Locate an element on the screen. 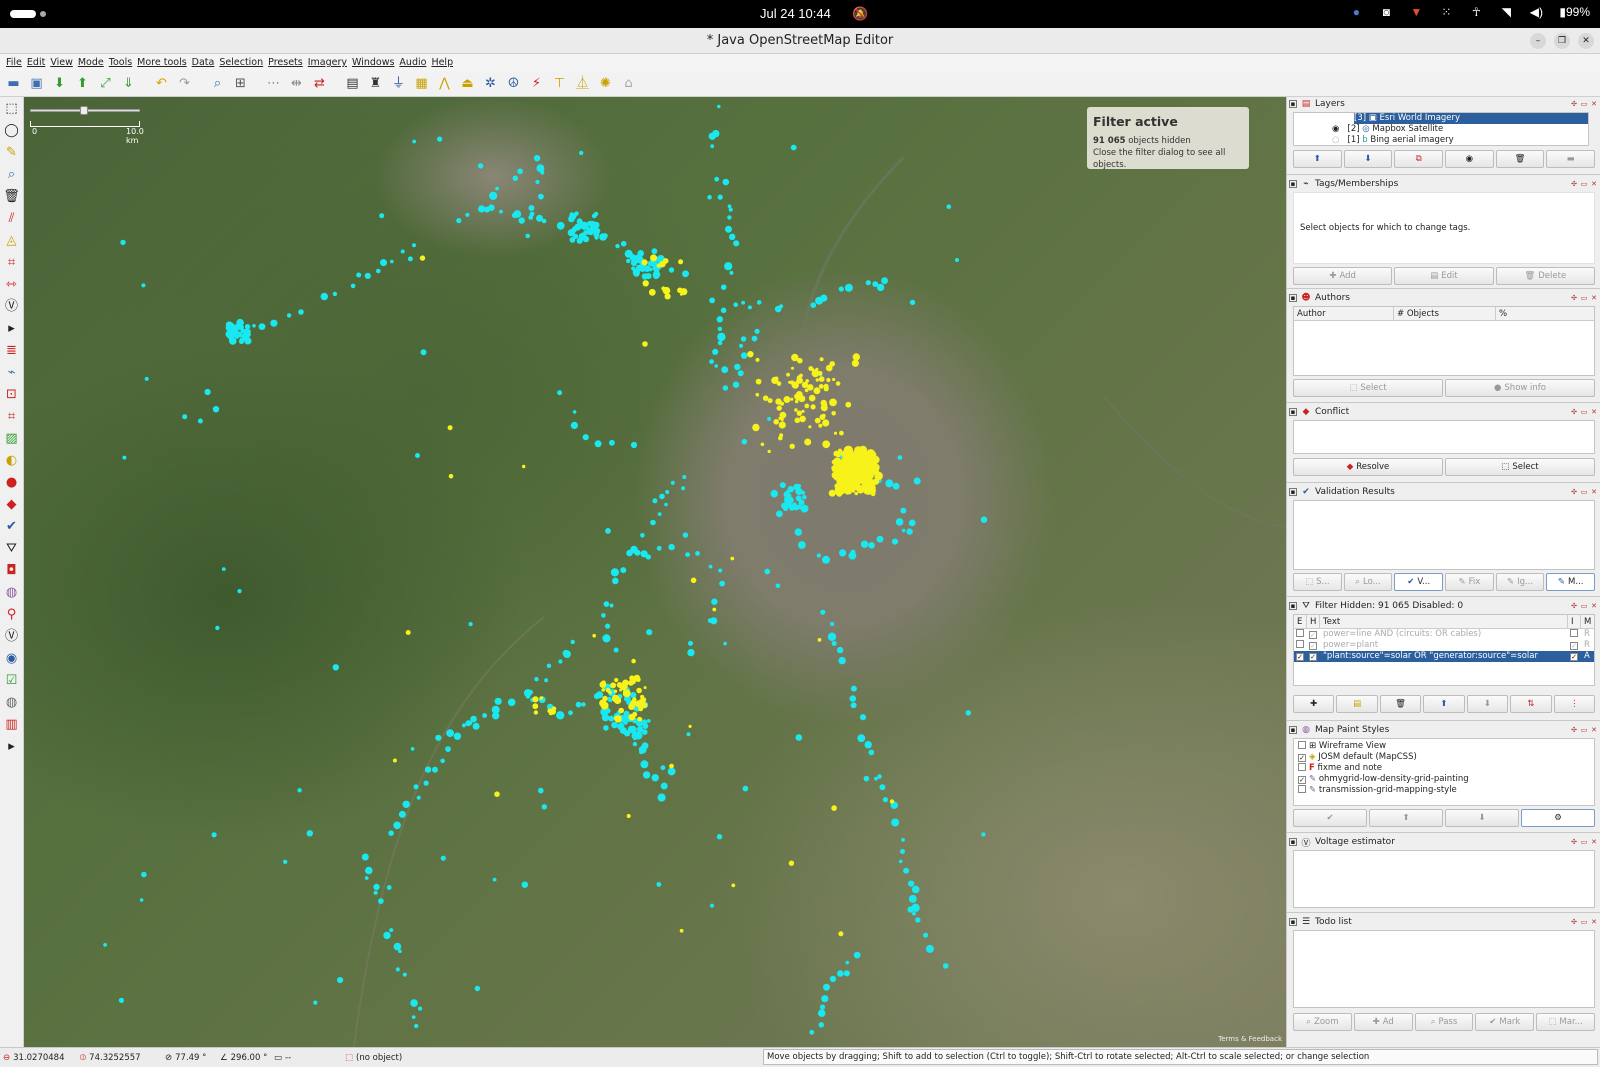 The image size is (1600, 1067). layer-more-button: ▬ is located at coordinates (1571, 159).